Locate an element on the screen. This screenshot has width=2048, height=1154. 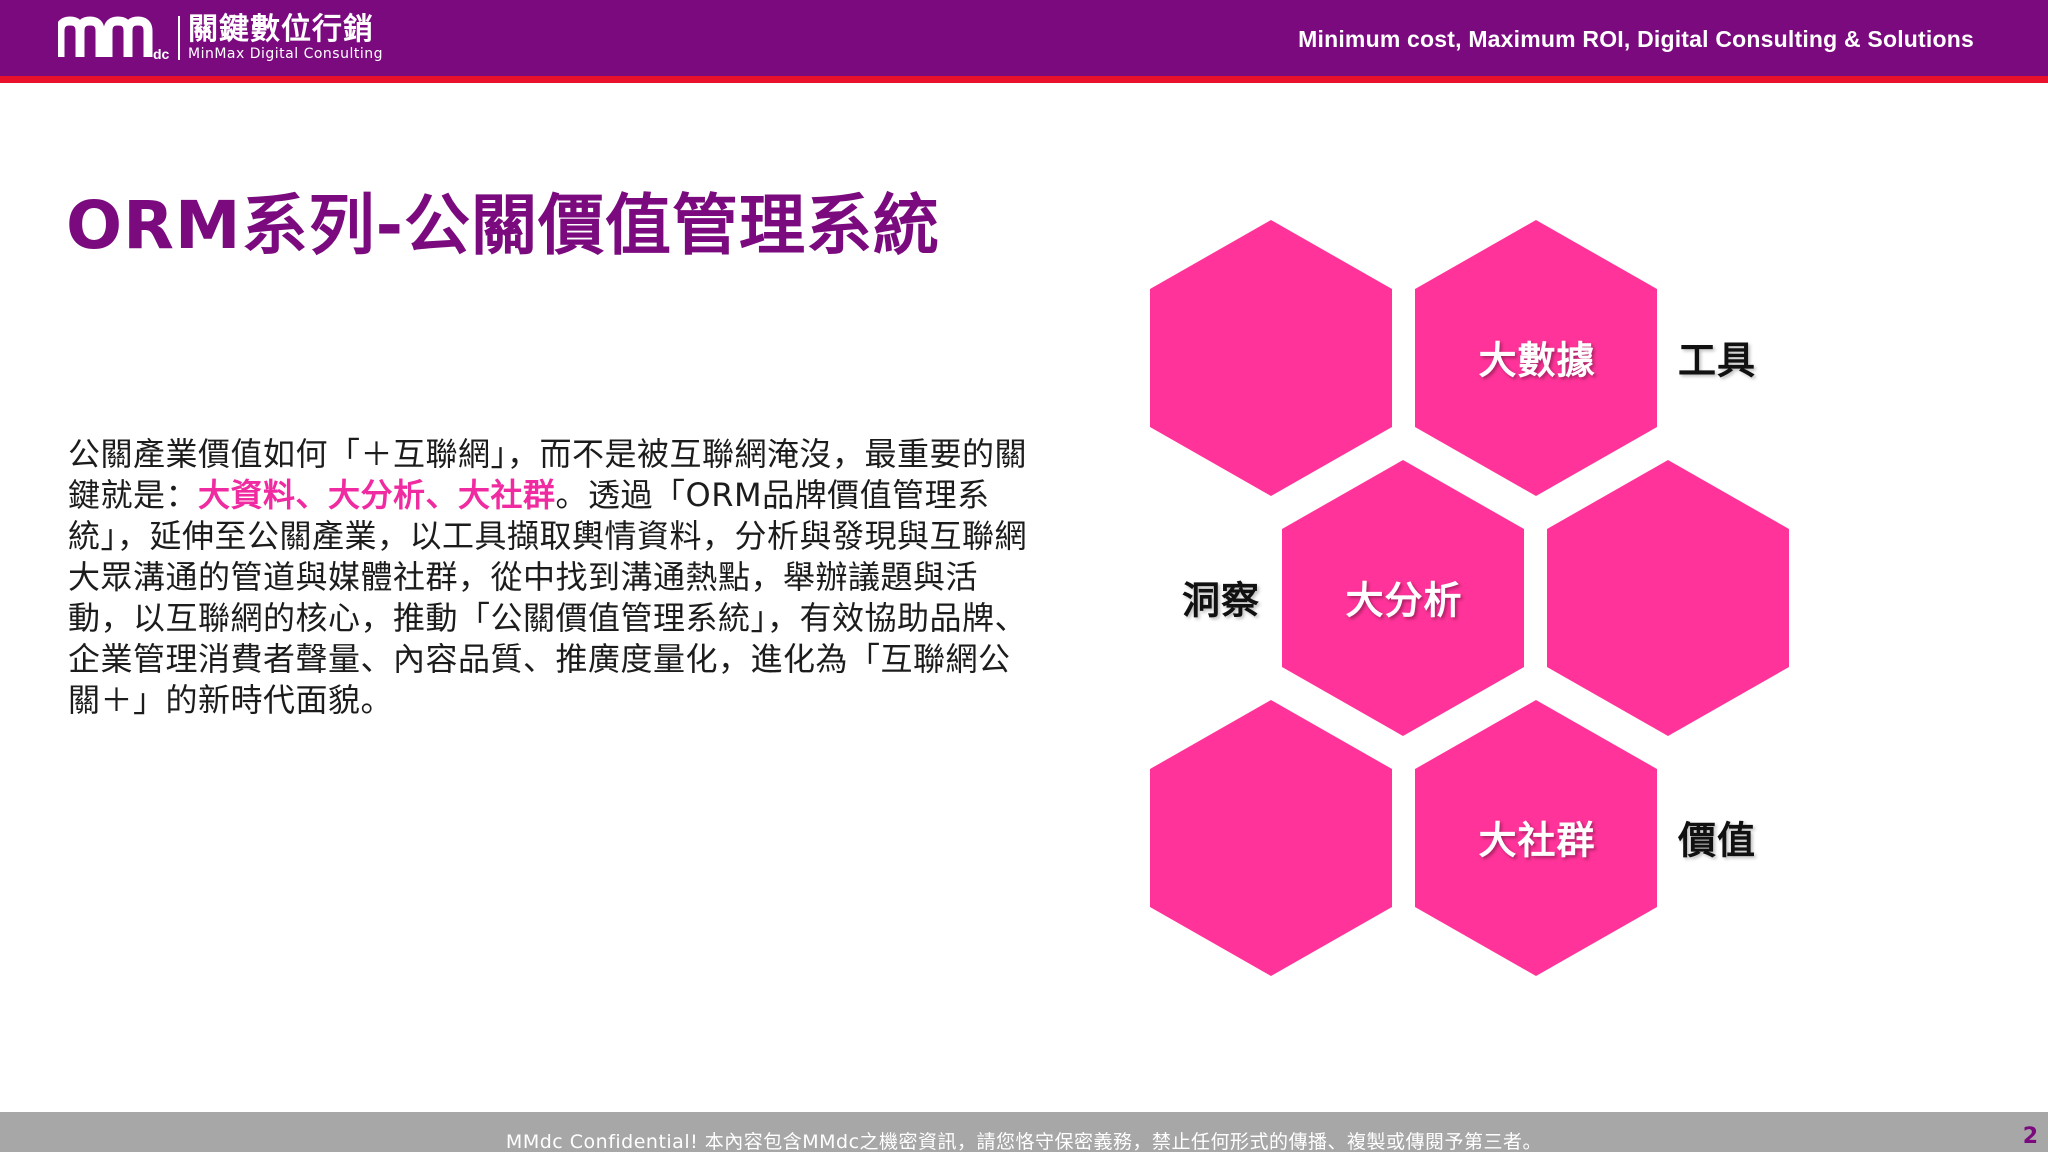
logo-chinese-name: 關鍵數位行銷 is located at coordinates (281, 29).